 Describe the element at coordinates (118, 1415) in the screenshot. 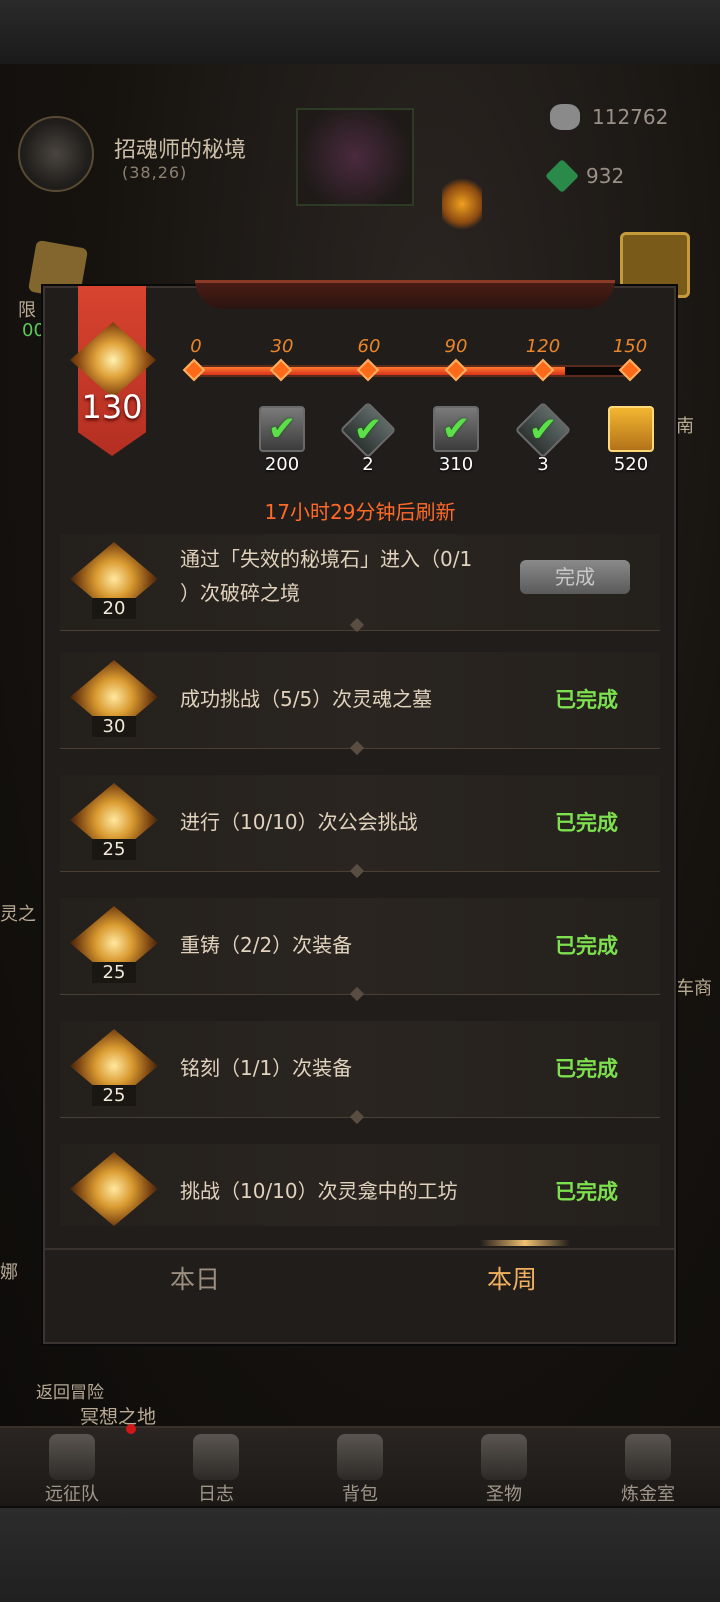

I see `meditation-label: 冥想之地` at that location.